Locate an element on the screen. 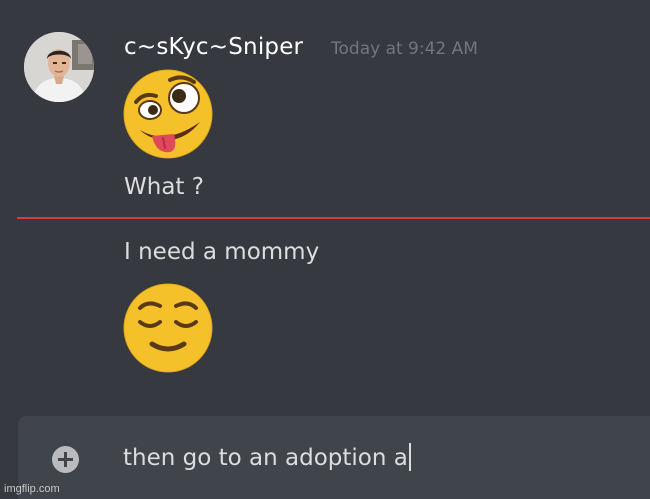  zany-face-emoji is located at coordinates (168, 114).